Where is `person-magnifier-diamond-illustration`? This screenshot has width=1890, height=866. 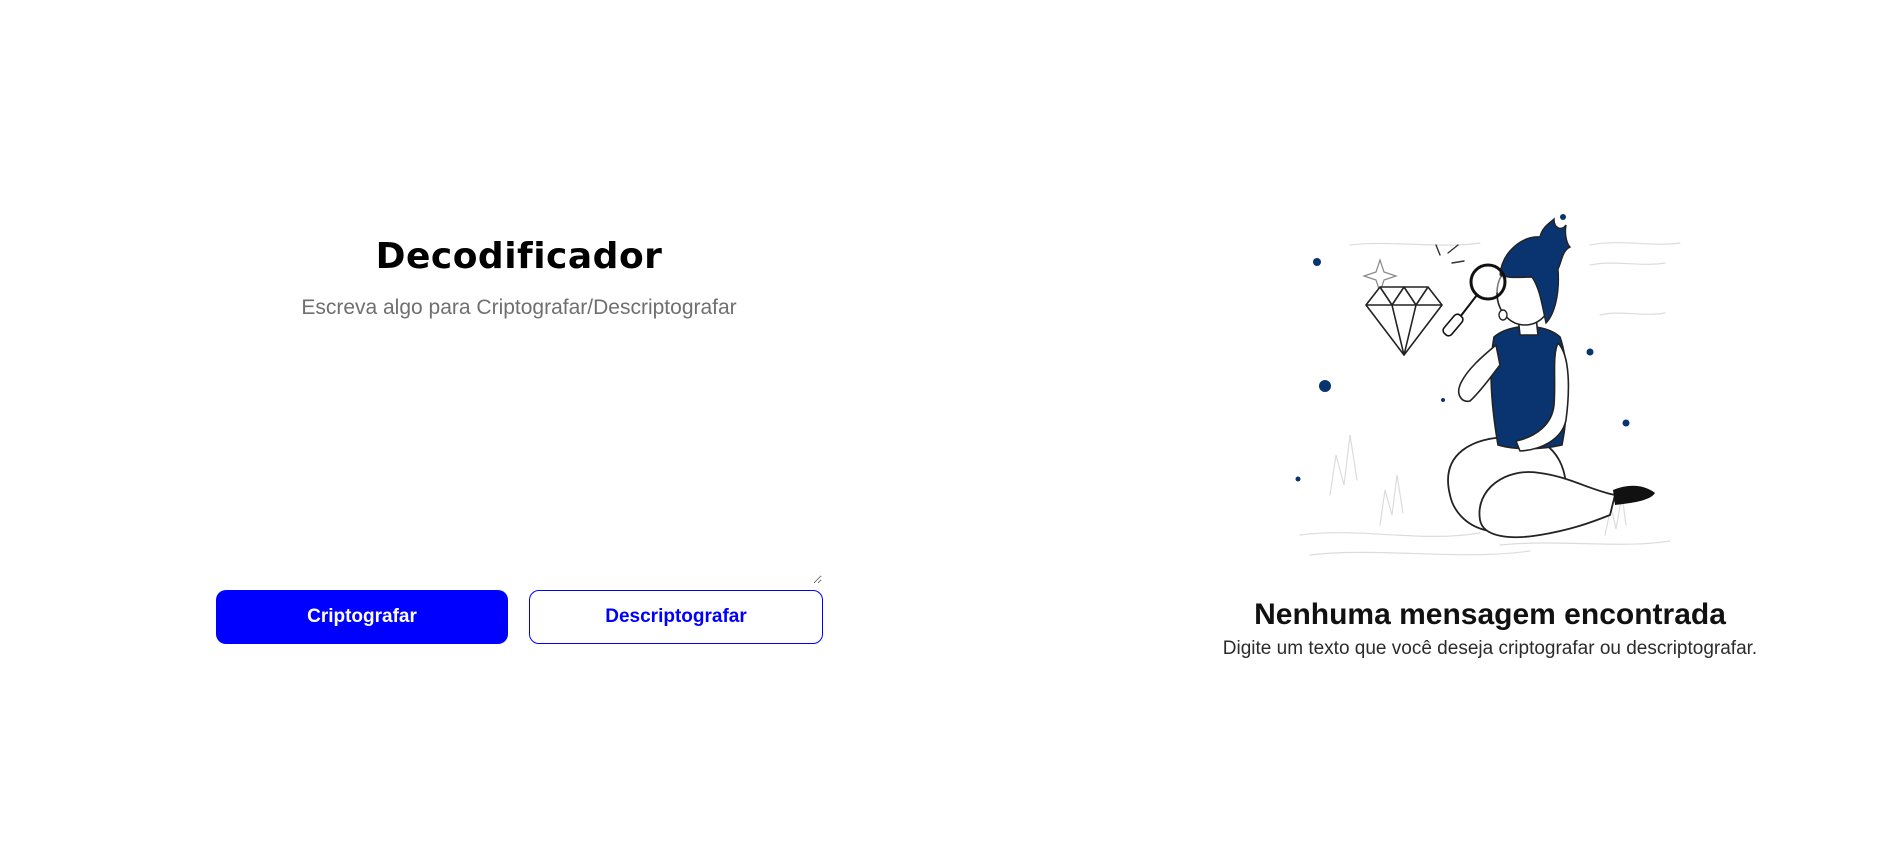
person-magnifier-diamond-illustration is located at coordinates (1488, 385).